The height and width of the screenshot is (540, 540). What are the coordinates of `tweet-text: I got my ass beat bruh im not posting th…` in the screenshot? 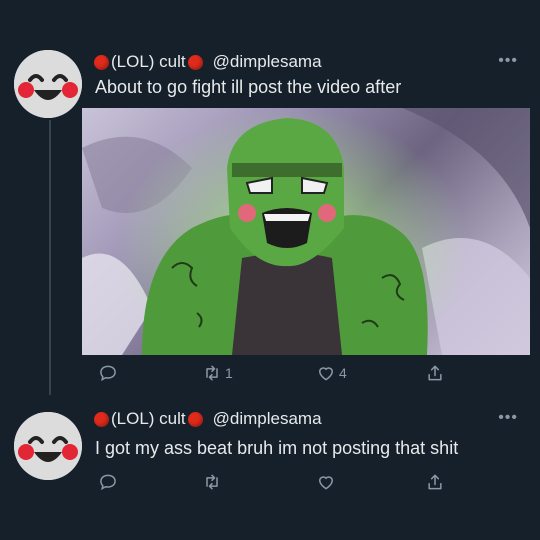 It's located at (277, 448).